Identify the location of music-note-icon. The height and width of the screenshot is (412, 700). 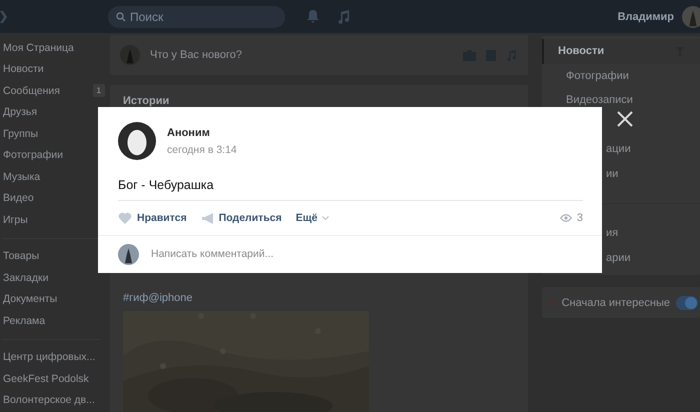
(343, 17).